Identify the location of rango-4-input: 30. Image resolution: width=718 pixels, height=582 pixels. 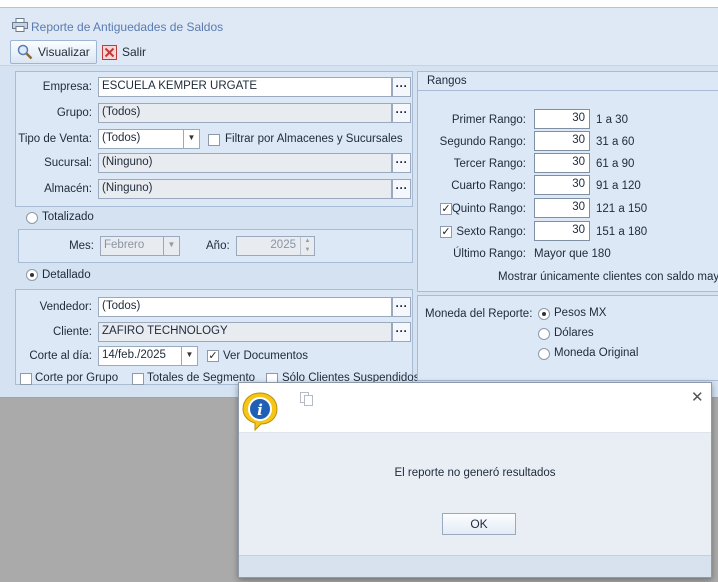
(562, 185).